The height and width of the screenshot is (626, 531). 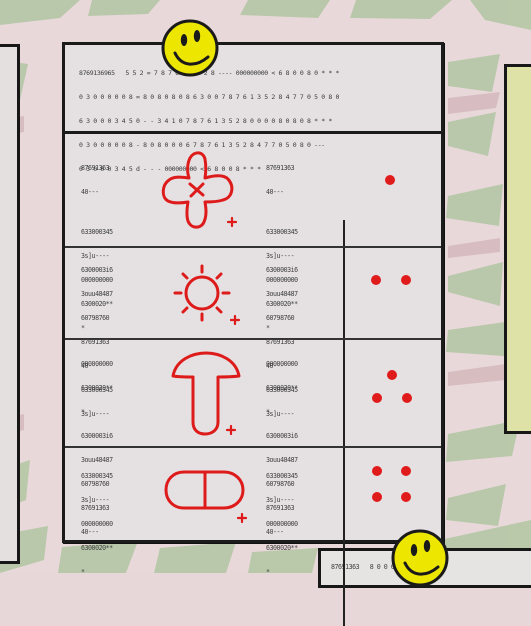 I want to click on right-note-edge, so click(x=517, y=249).